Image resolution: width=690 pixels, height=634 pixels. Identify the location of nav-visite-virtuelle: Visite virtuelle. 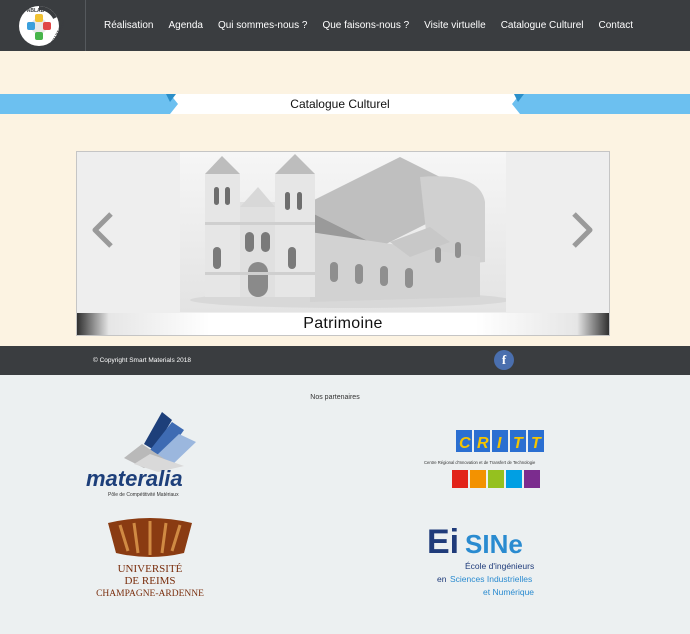
(455, 25).